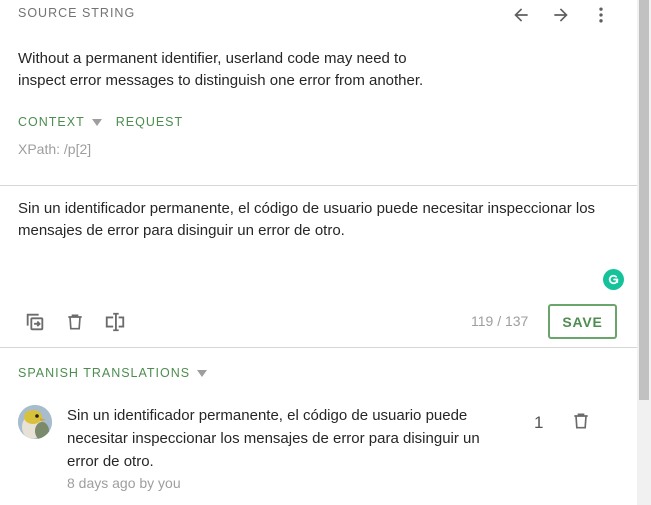  I want to click on more-vert-icon, so click(601, 15).